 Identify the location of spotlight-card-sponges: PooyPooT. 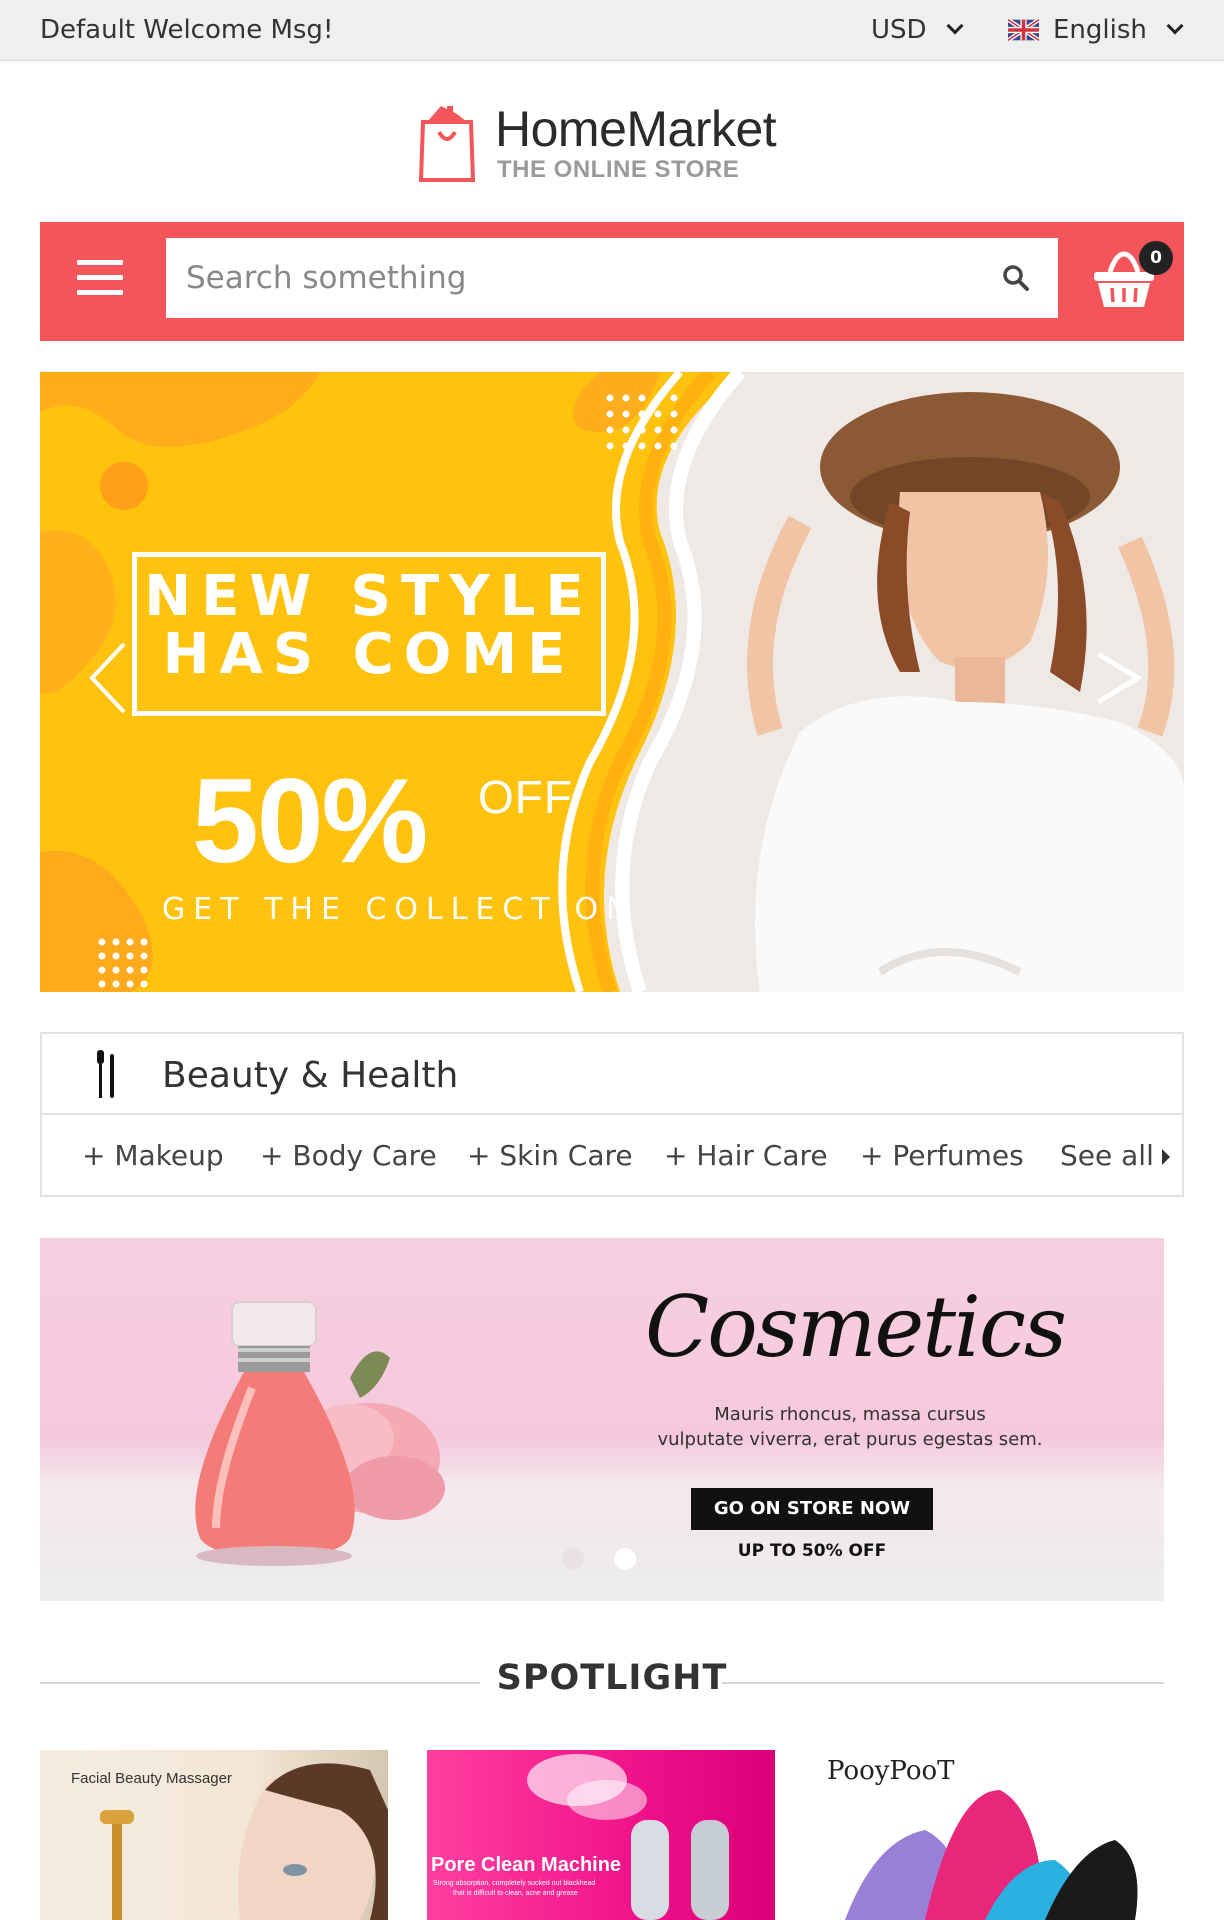
(989, 1835).